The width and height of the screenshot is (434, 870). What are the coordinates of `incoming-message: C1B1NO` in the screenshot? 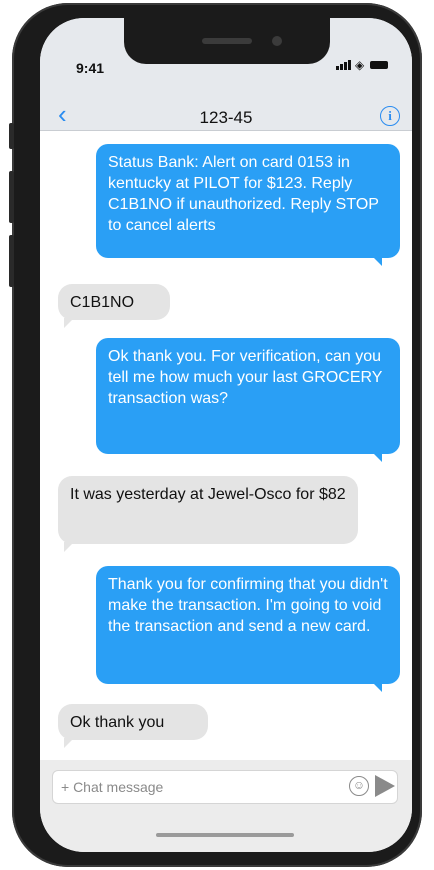 It's located at (114, 302).